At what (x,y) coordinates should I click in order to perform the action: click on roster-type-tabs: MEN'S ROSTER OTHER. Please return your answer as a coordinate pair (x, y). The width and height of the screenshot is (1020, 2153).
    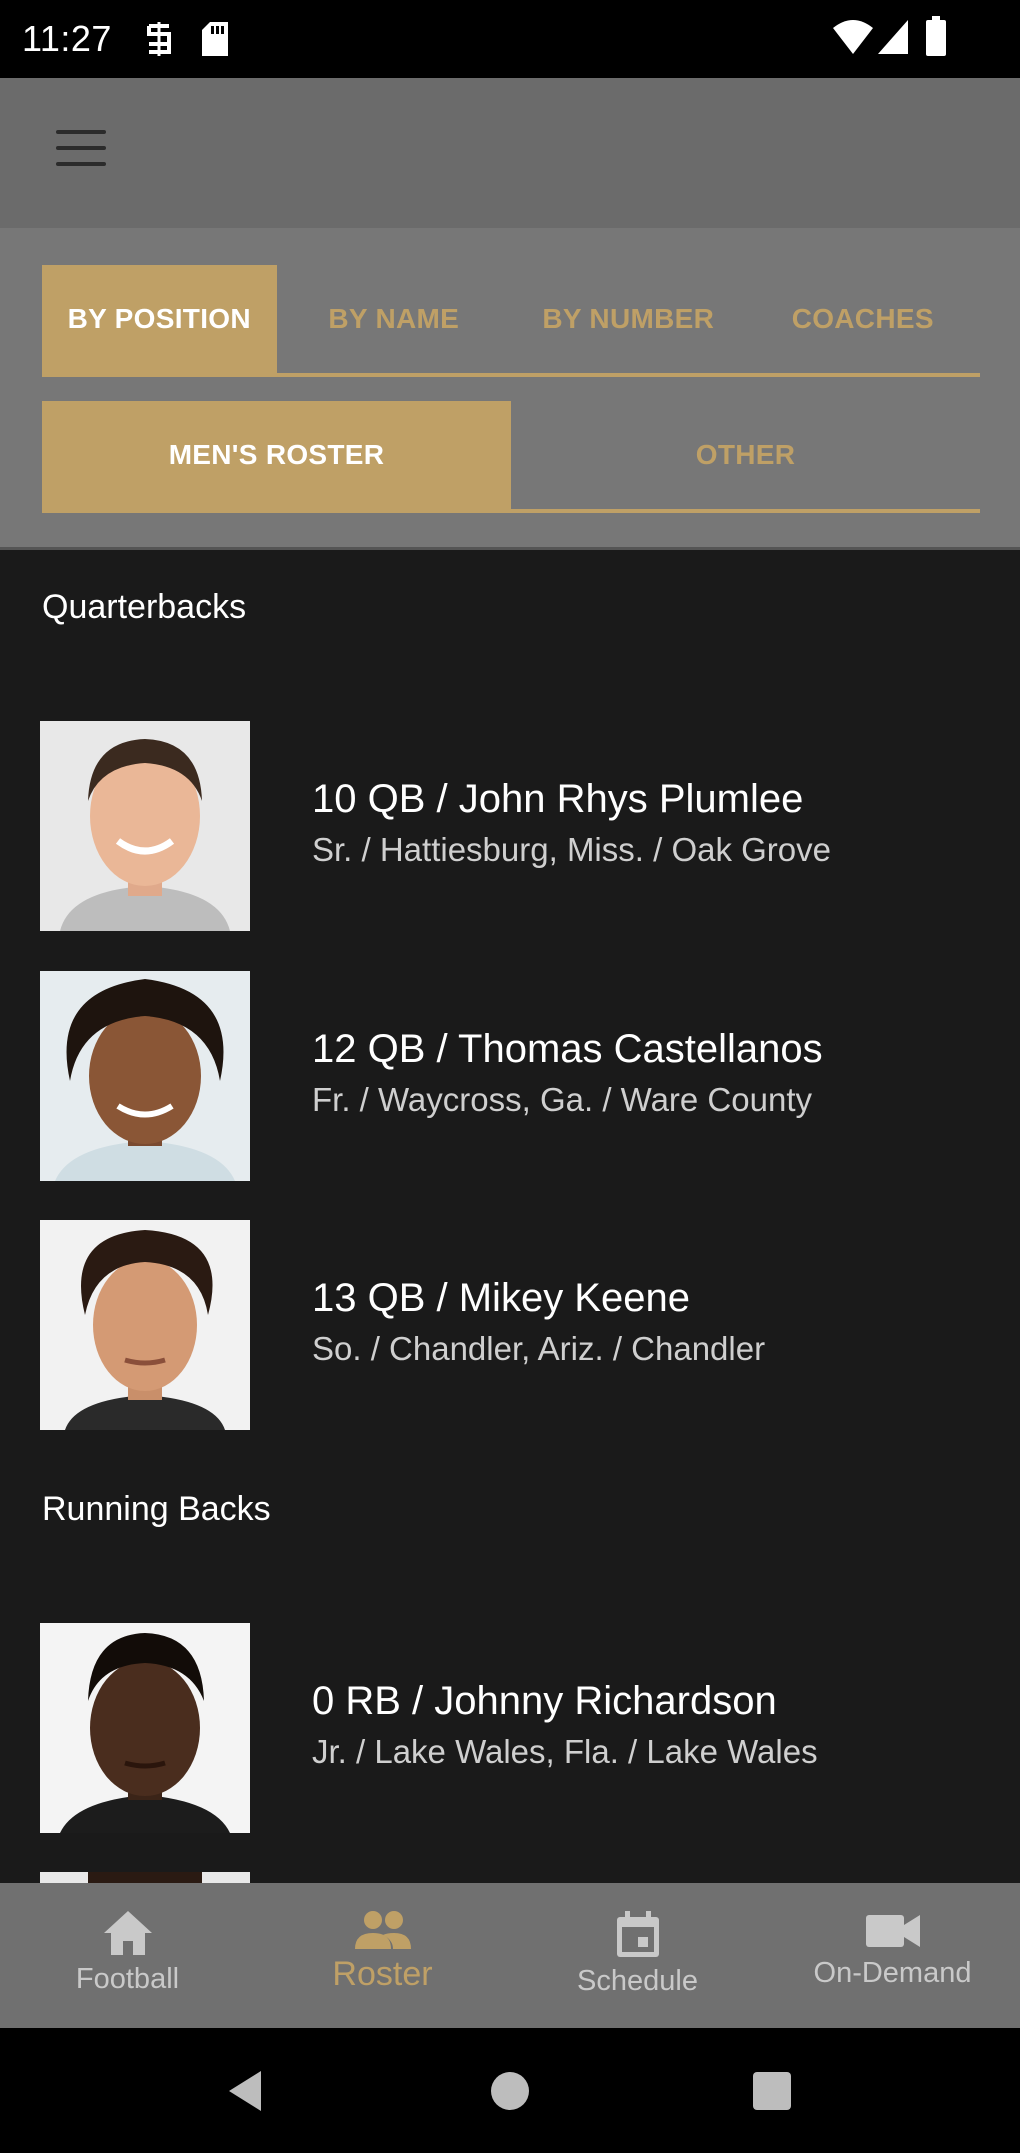
    Looking at the image, I should click on (511, 457).